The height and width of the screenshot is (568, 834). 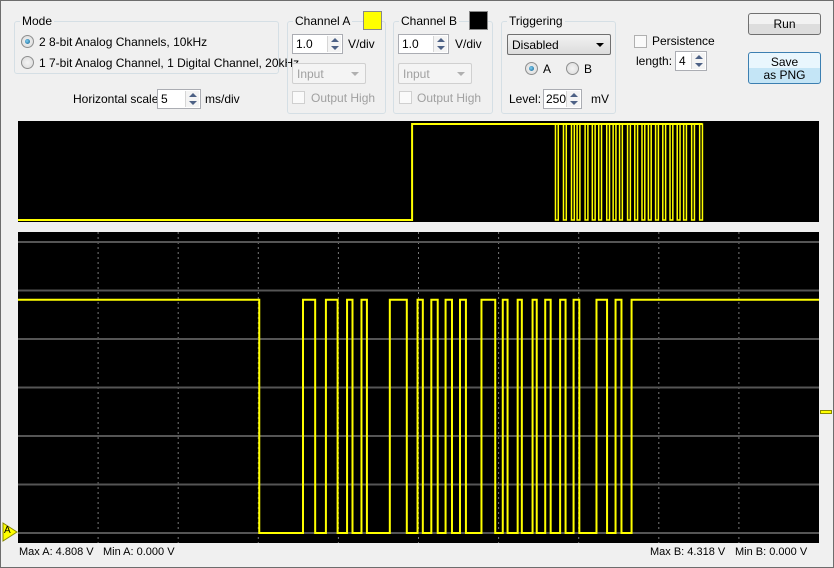 What do you see at coordinates (423, 44) in the screenshot?
I see `channel-b-vdiv-input: 1.0` at bounding box center [423, 44].